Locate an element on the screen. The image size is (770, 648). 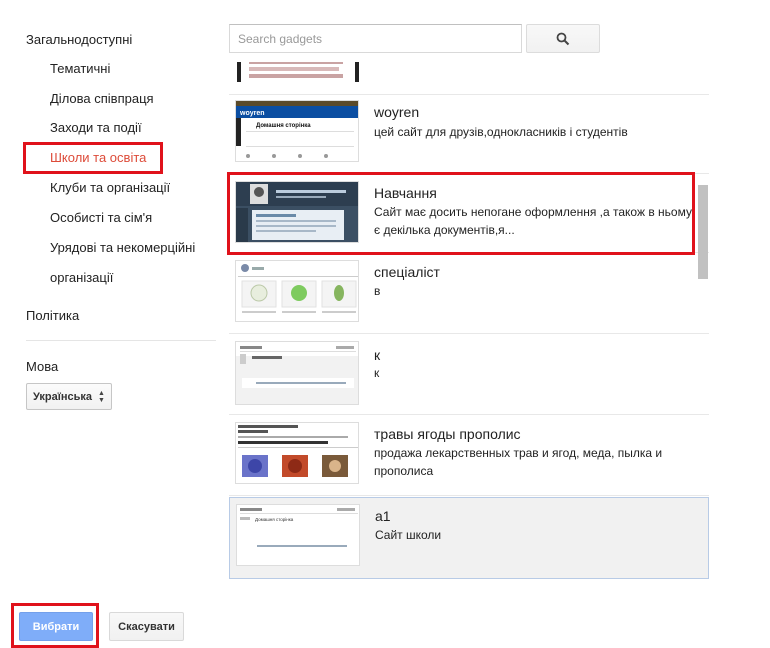
sidebar-item-government-cont: організації is located at coordinates (81, 277).